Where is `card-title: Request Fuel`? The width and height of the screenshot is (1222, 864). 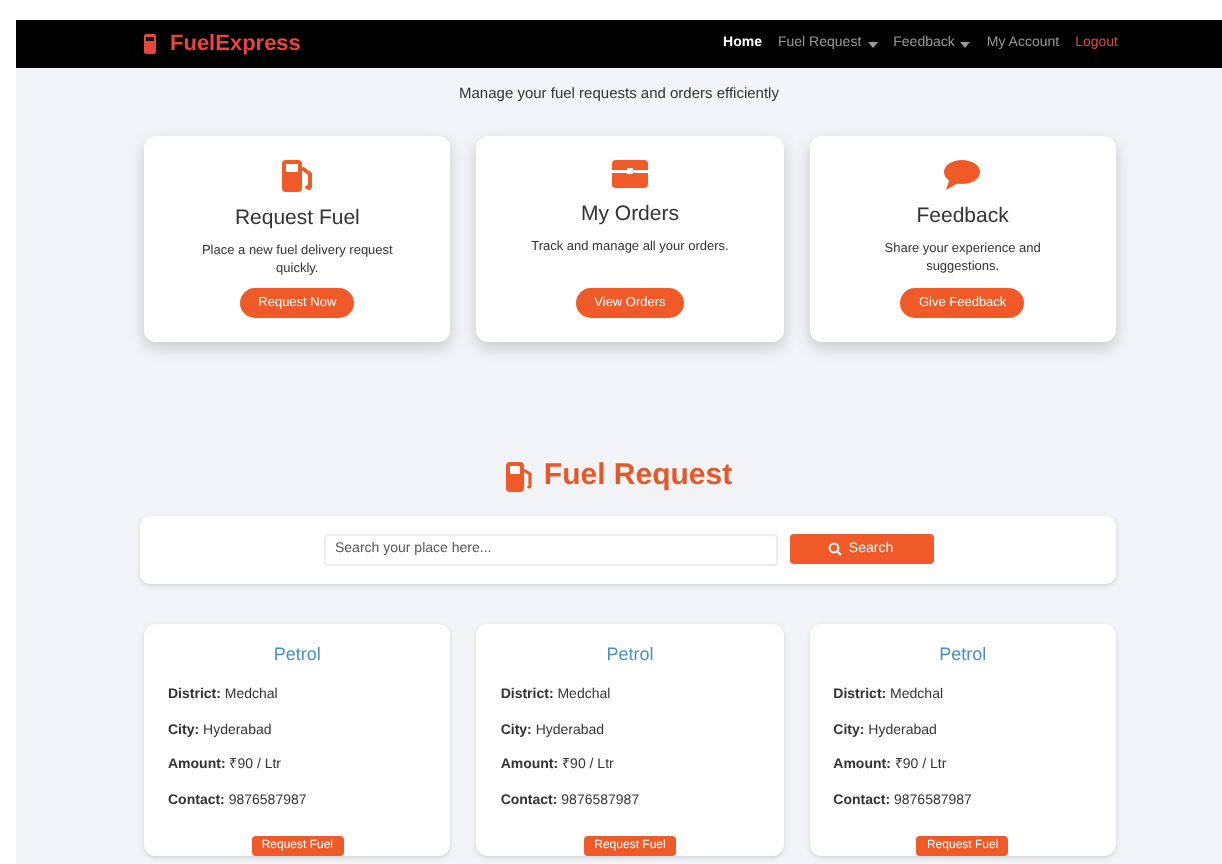
card-title: Request Fuel is located at coordinates (297, 219).